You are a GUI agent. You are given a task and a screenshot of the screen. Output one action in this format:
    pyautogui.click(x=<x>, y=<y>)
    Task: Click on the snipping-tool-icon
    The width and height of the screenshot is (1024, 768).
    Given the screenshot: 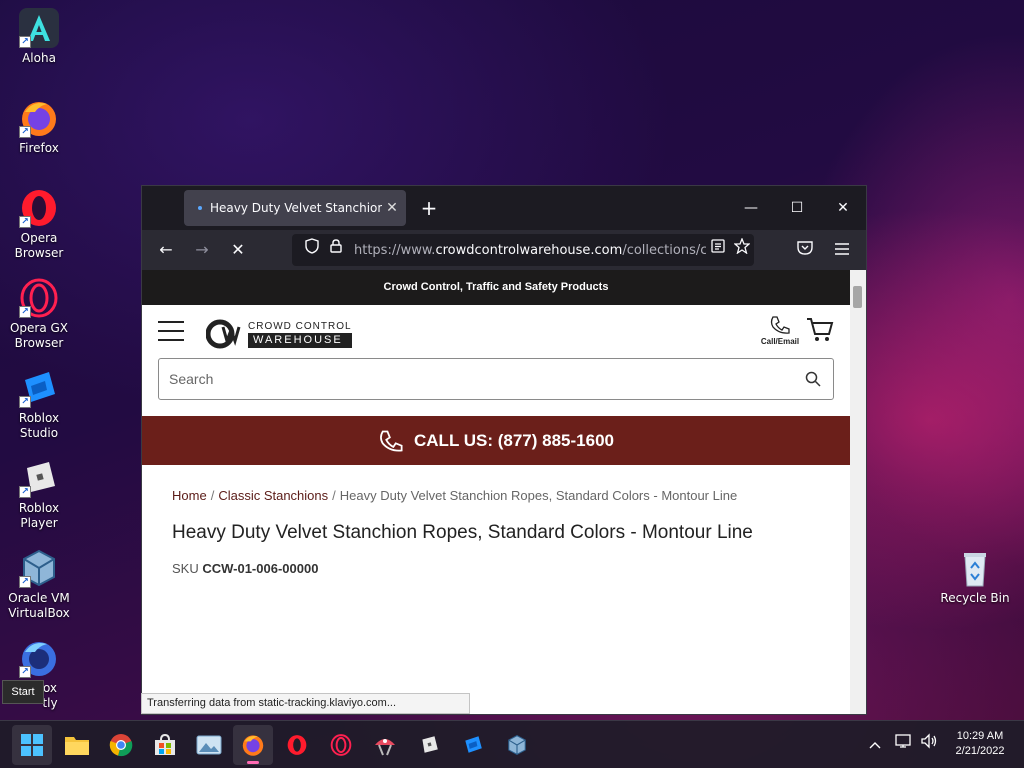 What is the action you would take?
    pyautogui.click(x=385, y=747)
    